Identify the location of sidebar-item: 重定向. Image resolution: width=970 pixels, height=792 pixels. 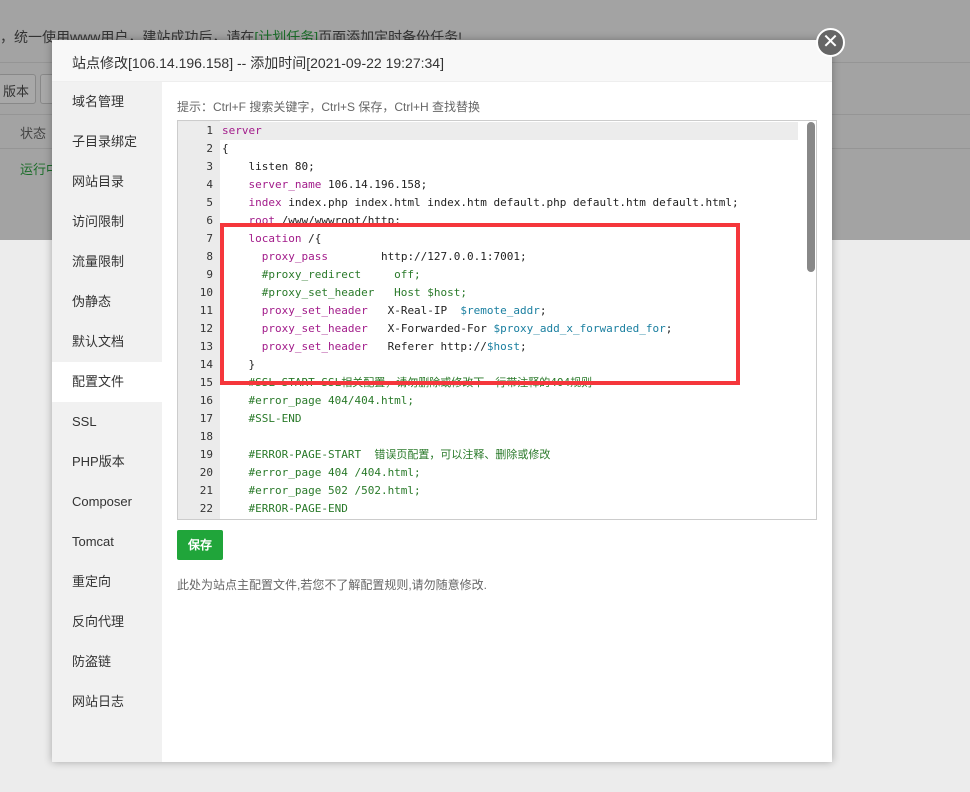
(107, 582).